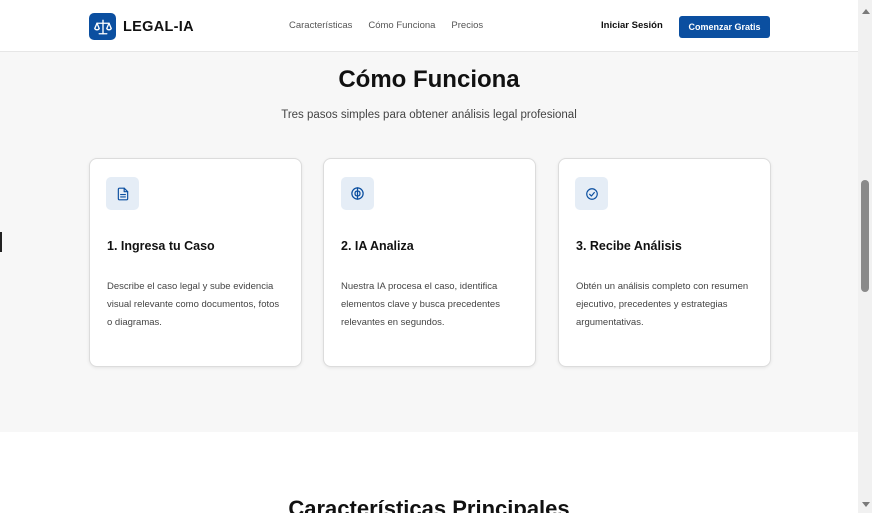  Describe the element at coordinates (724, 27) in the screenshot. I see `start-free-button: Comenzar Gratis` at that location.